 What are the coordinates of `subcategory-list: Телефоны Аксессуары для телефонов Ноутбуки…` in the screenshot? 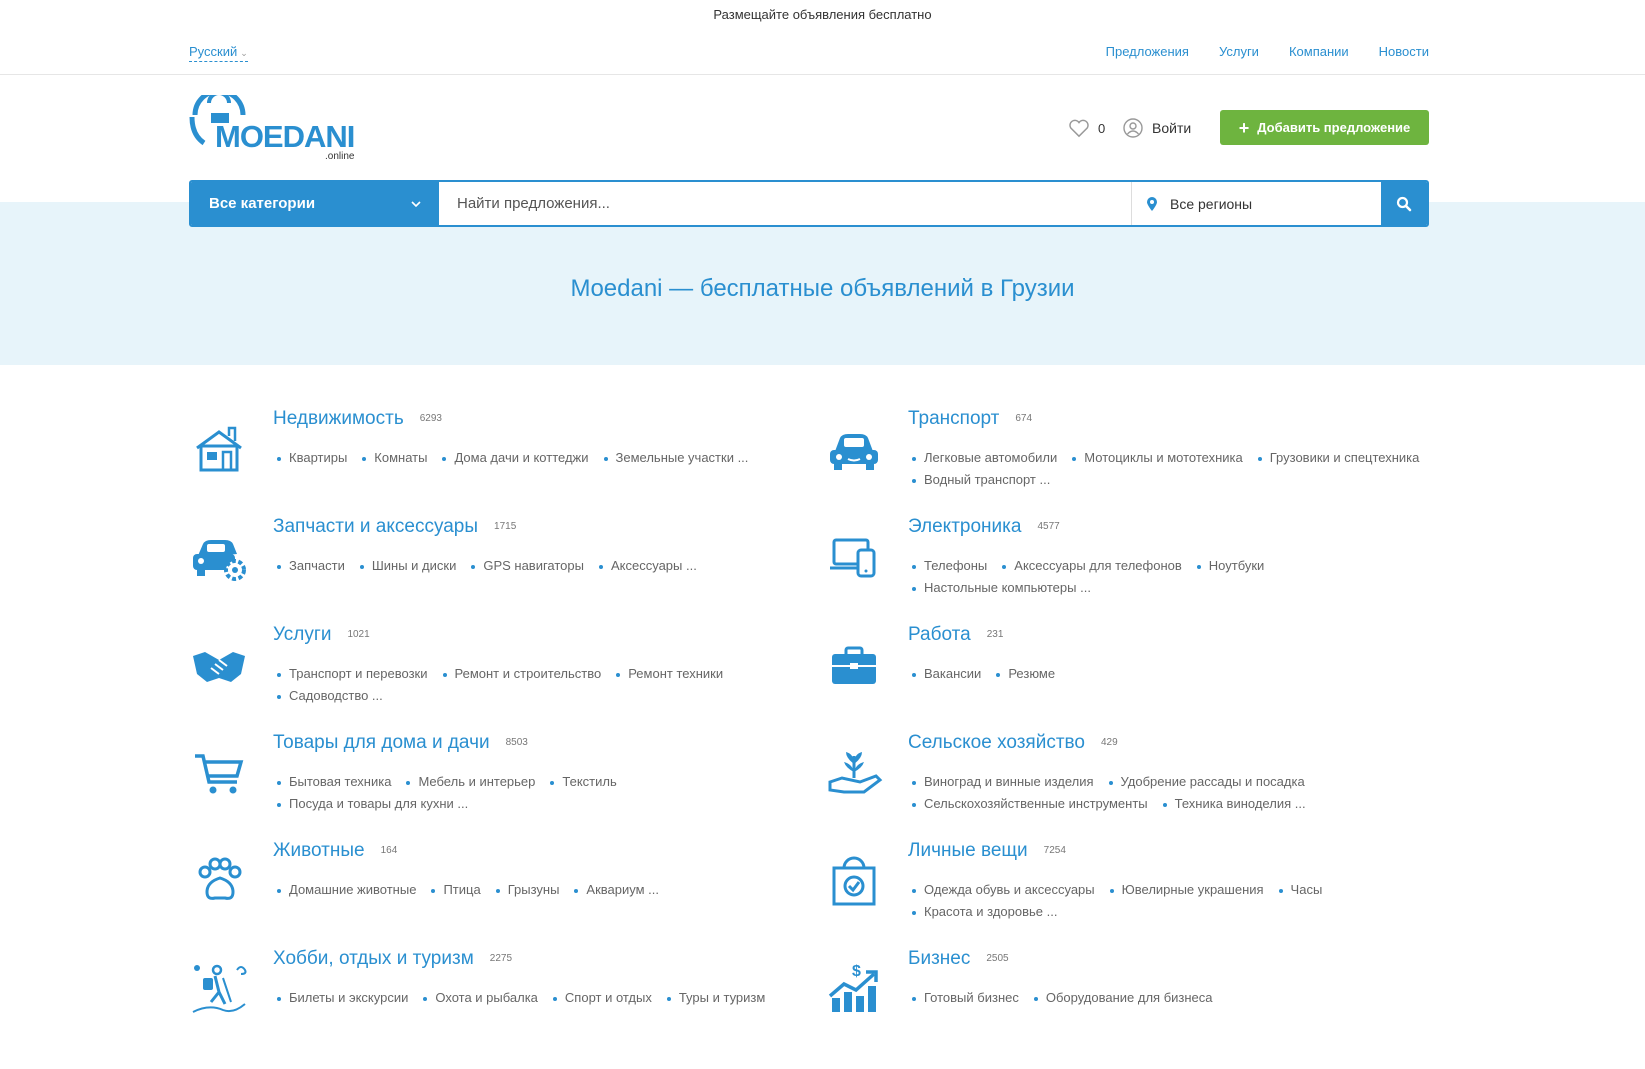 It's located at (1178, 577).